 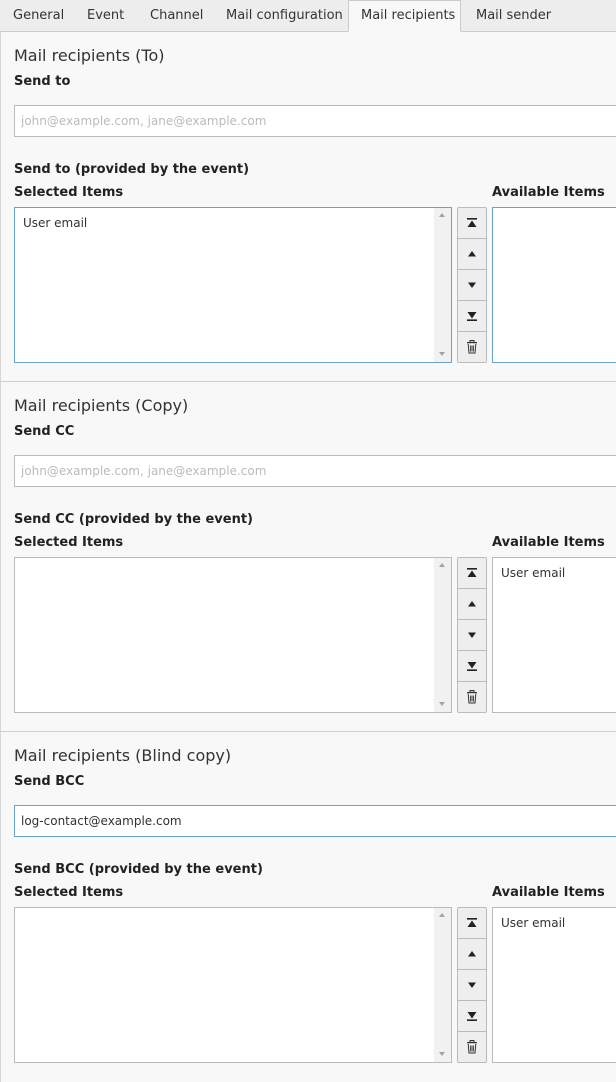 I want to click on provided-label: Send CC (provided by the event), so click(x=133, y=519).